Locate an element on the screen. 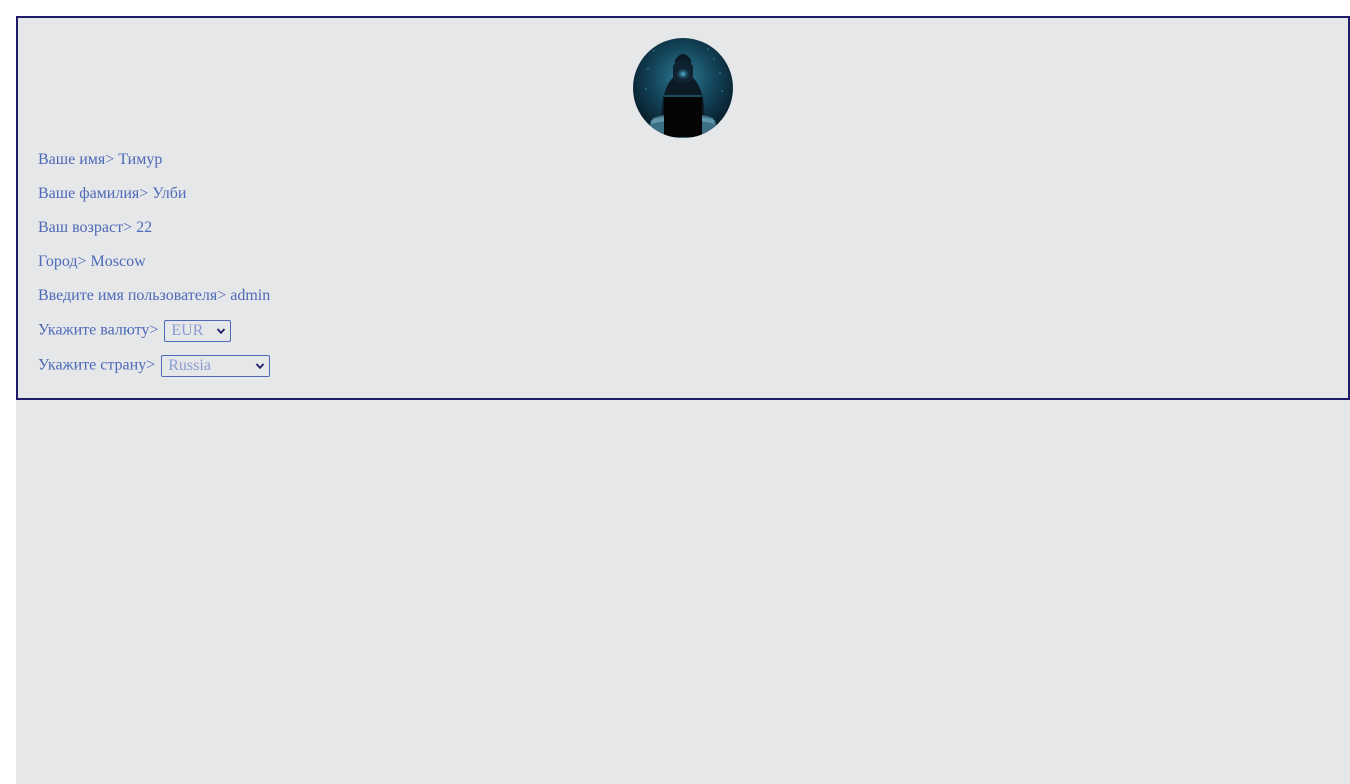 This screenshot has height=784, width=1350. field-country: Укажите страну> Russia is located at coordinates (154, 366).